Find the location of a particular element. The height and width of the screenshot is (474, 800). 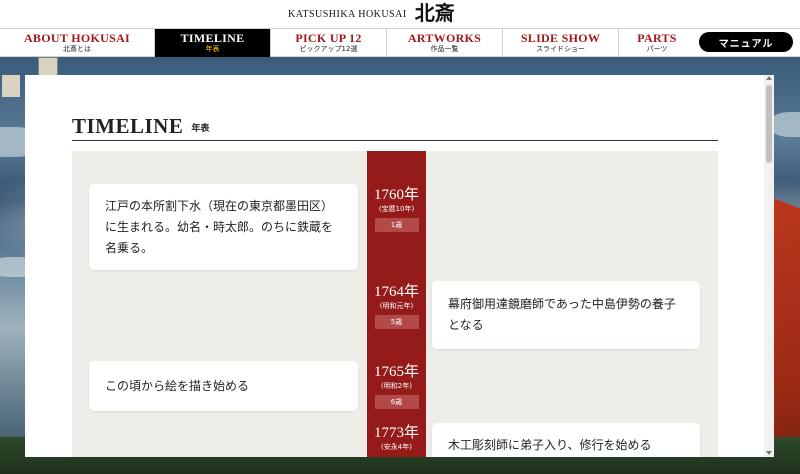

year-label: 1773年 is located at coordinates (396, 433).